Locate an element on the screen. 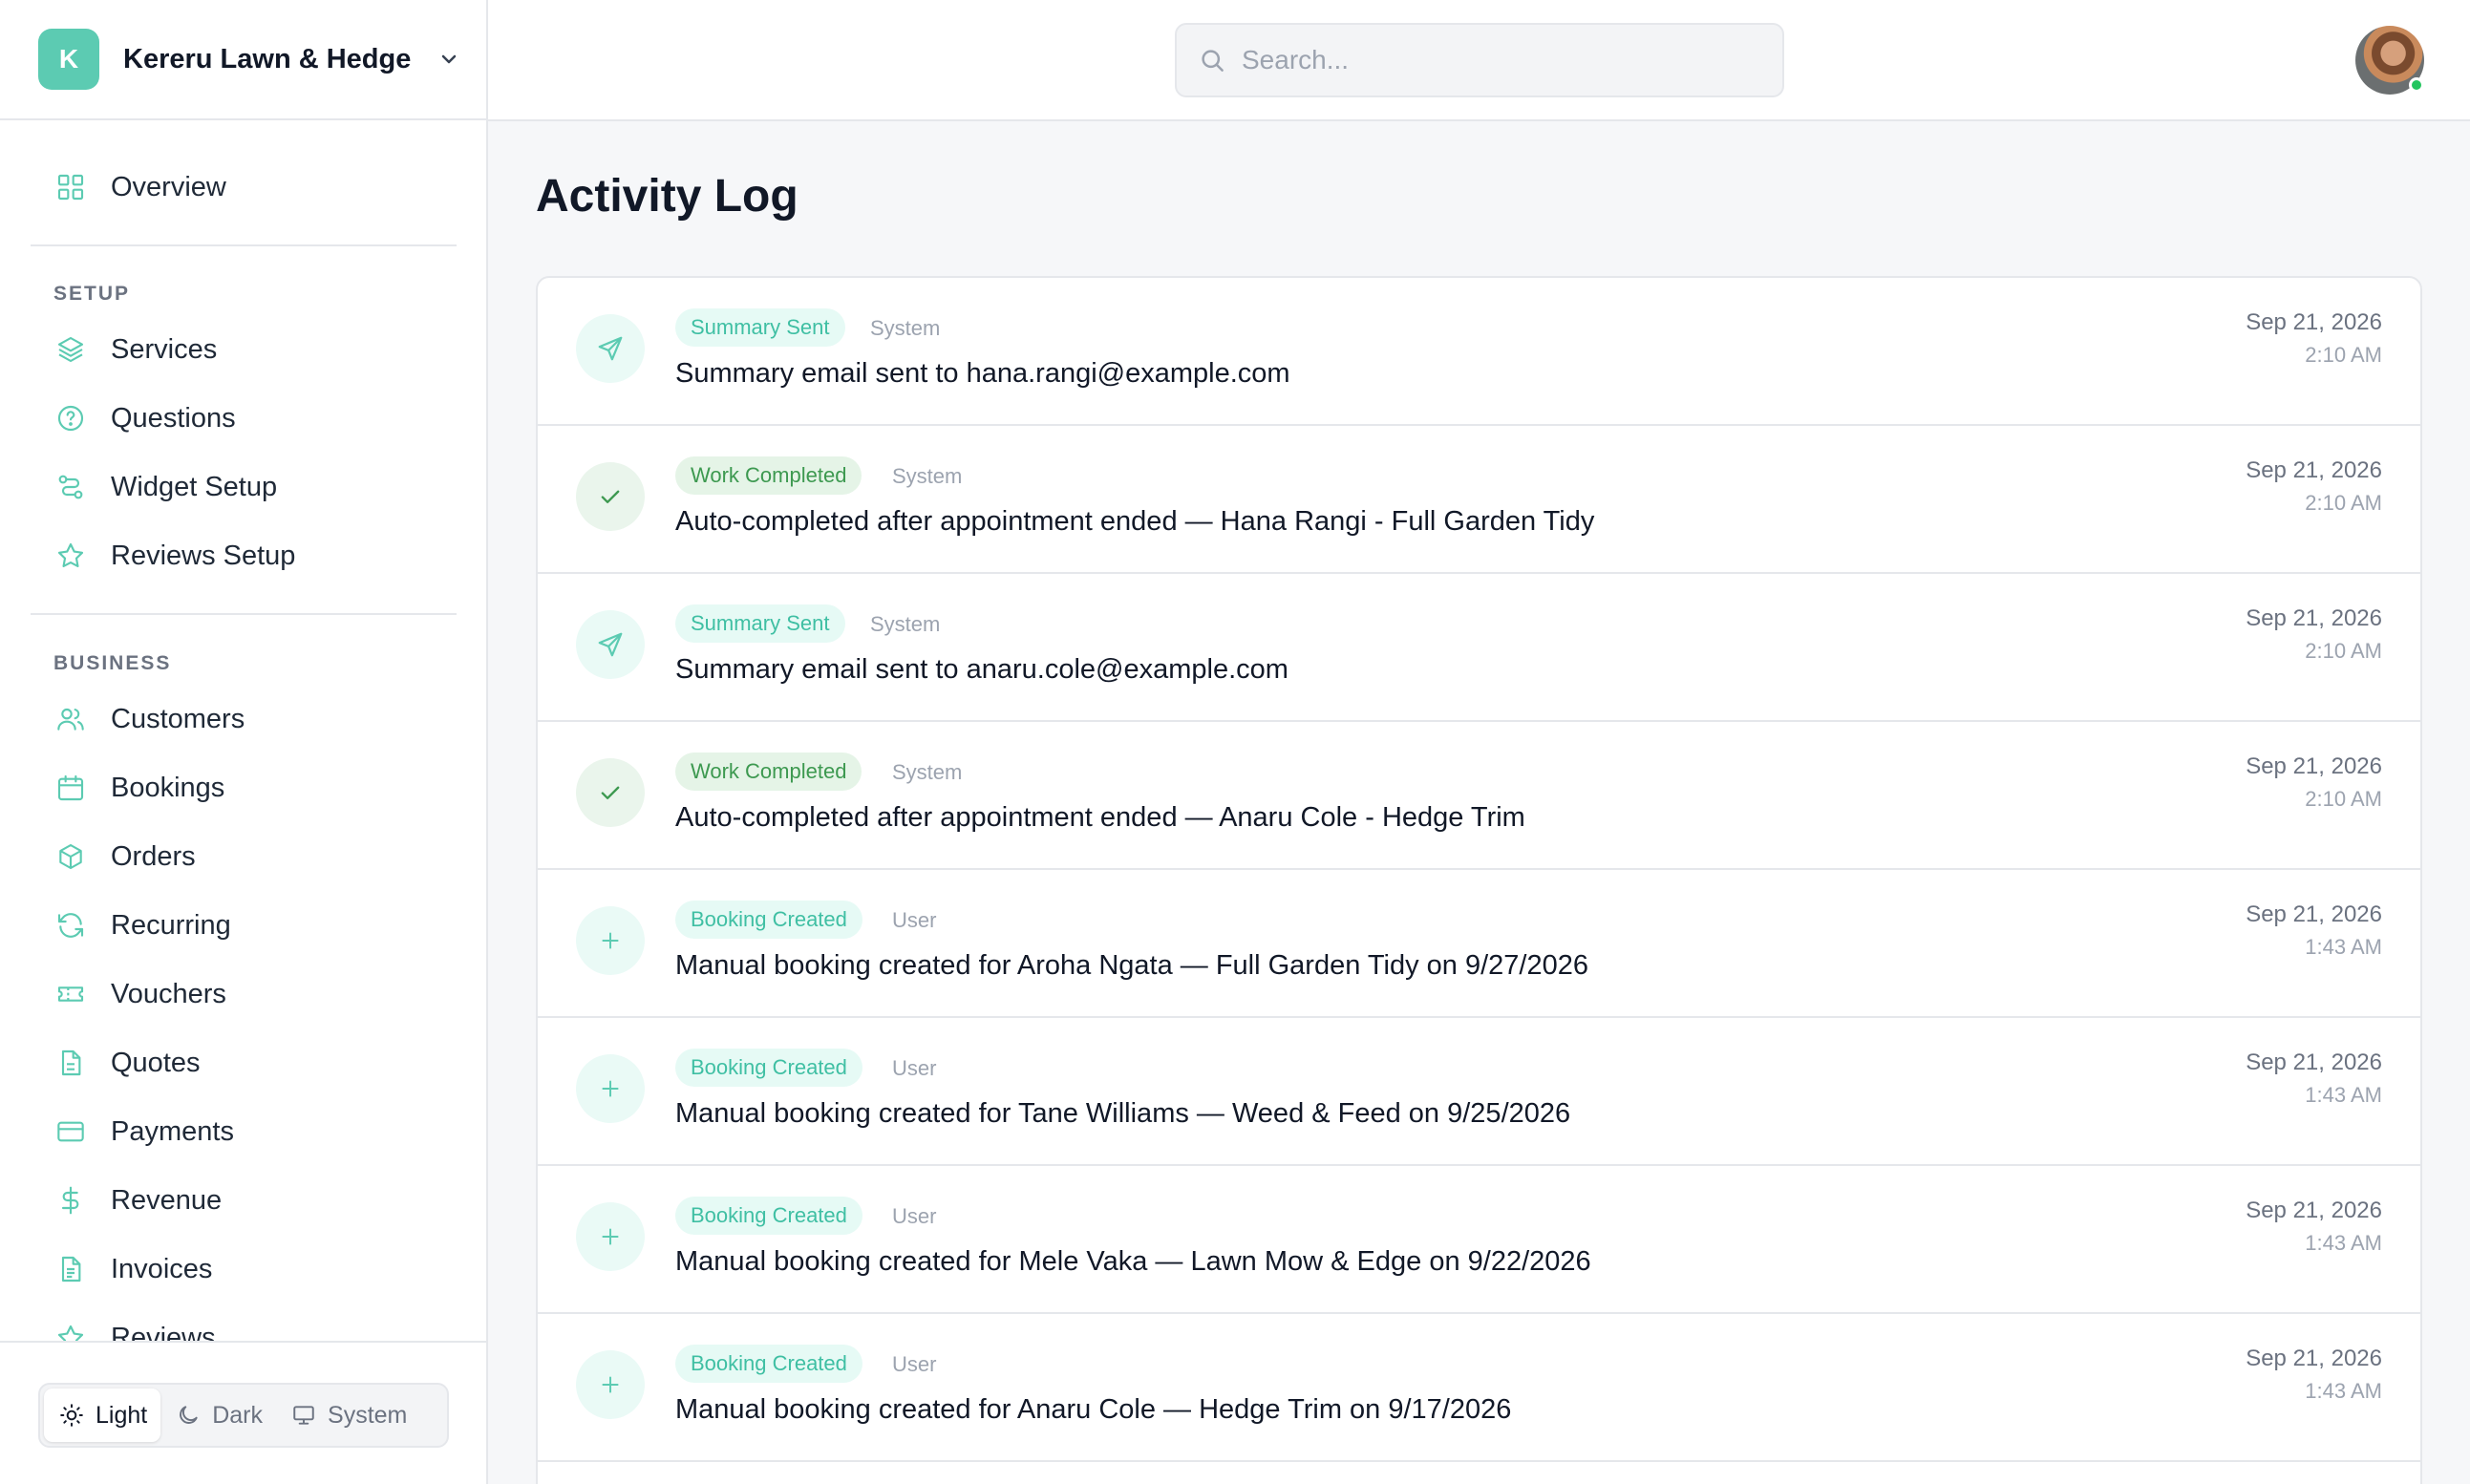  sidebar-item-quotes: Quotes is located at coordinates (244, 1062).